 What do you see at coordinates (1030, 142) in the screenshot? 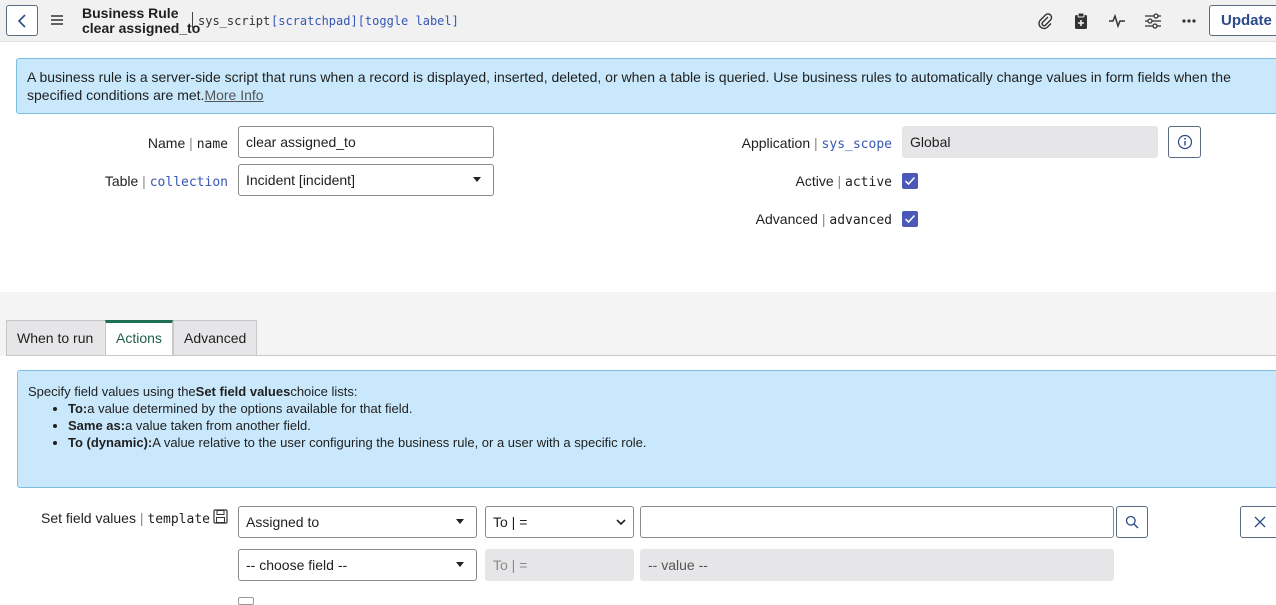
I see `application-field: Global` at bounding box center [1030, 142].